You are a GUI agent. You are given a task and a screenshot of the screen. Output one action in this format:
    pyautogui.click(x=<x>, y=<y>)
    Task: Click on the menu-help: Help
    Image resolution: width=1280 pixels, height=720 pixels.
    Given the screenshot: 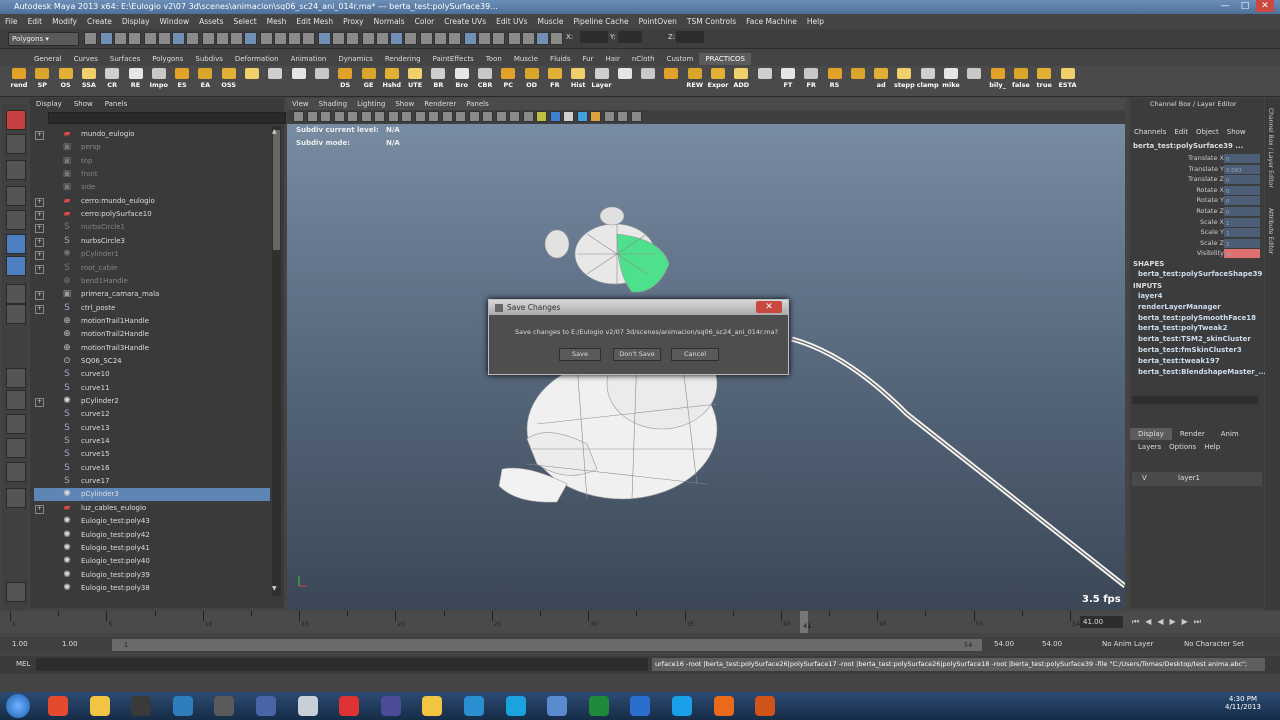 What is the action you would take?
    pyautogui.click(x=815, y=21)
    